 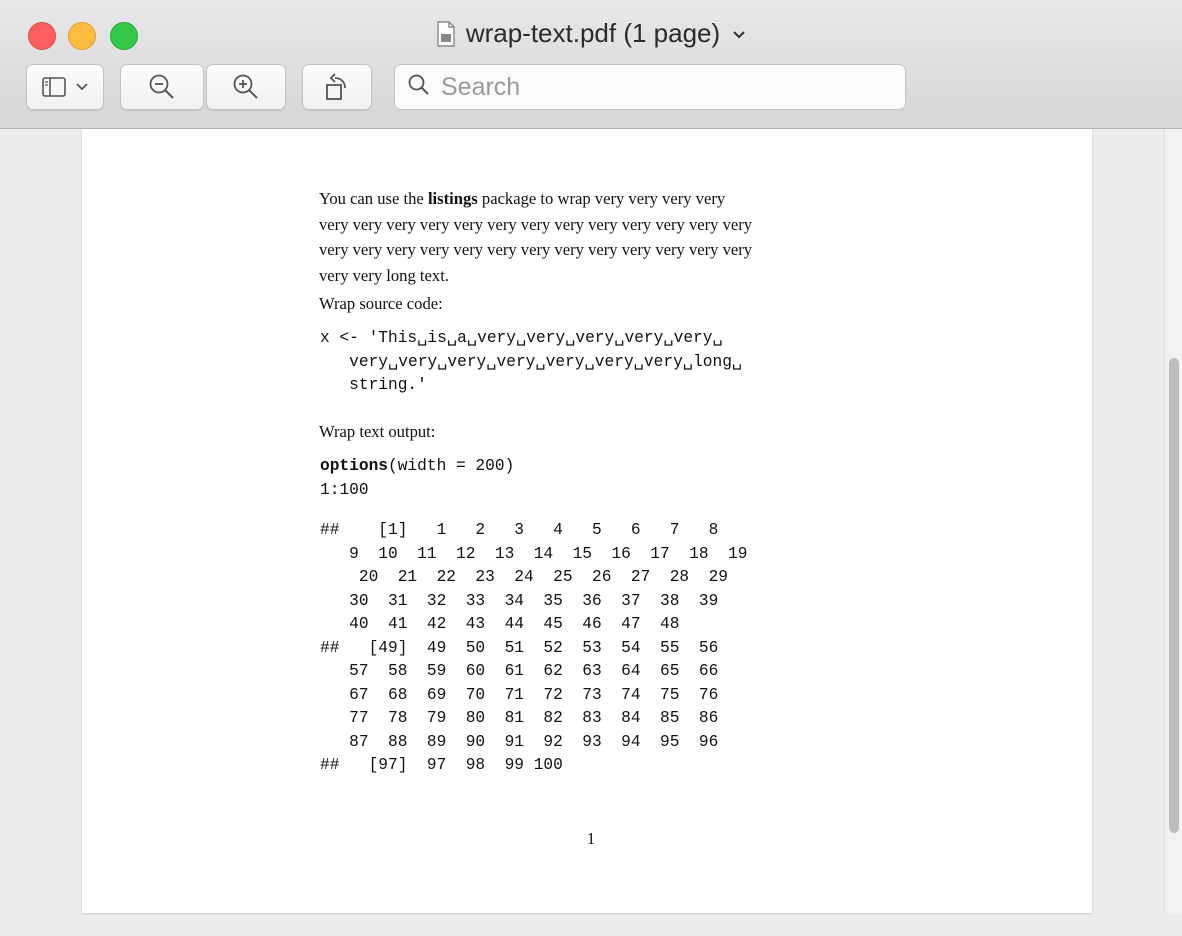 I want to click on code-line: string.', so click(x=373, y=385).